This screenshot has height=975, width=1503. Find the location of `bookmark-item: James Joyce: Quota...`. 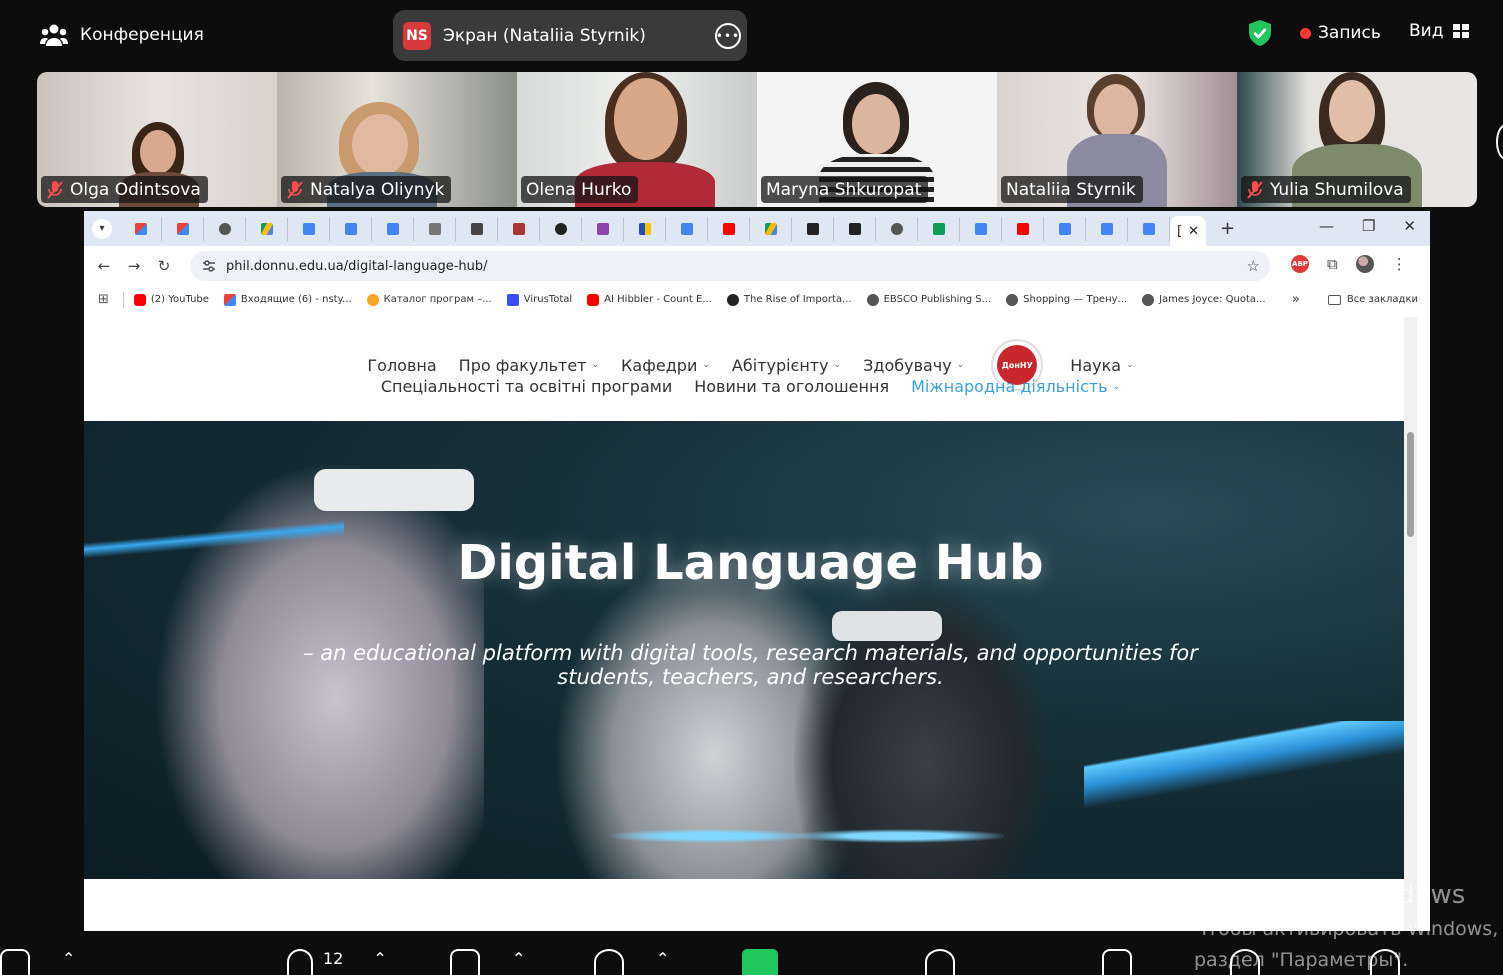

bookmark-item: James Joyce: Quota... is located at coordinates (1204, 299).